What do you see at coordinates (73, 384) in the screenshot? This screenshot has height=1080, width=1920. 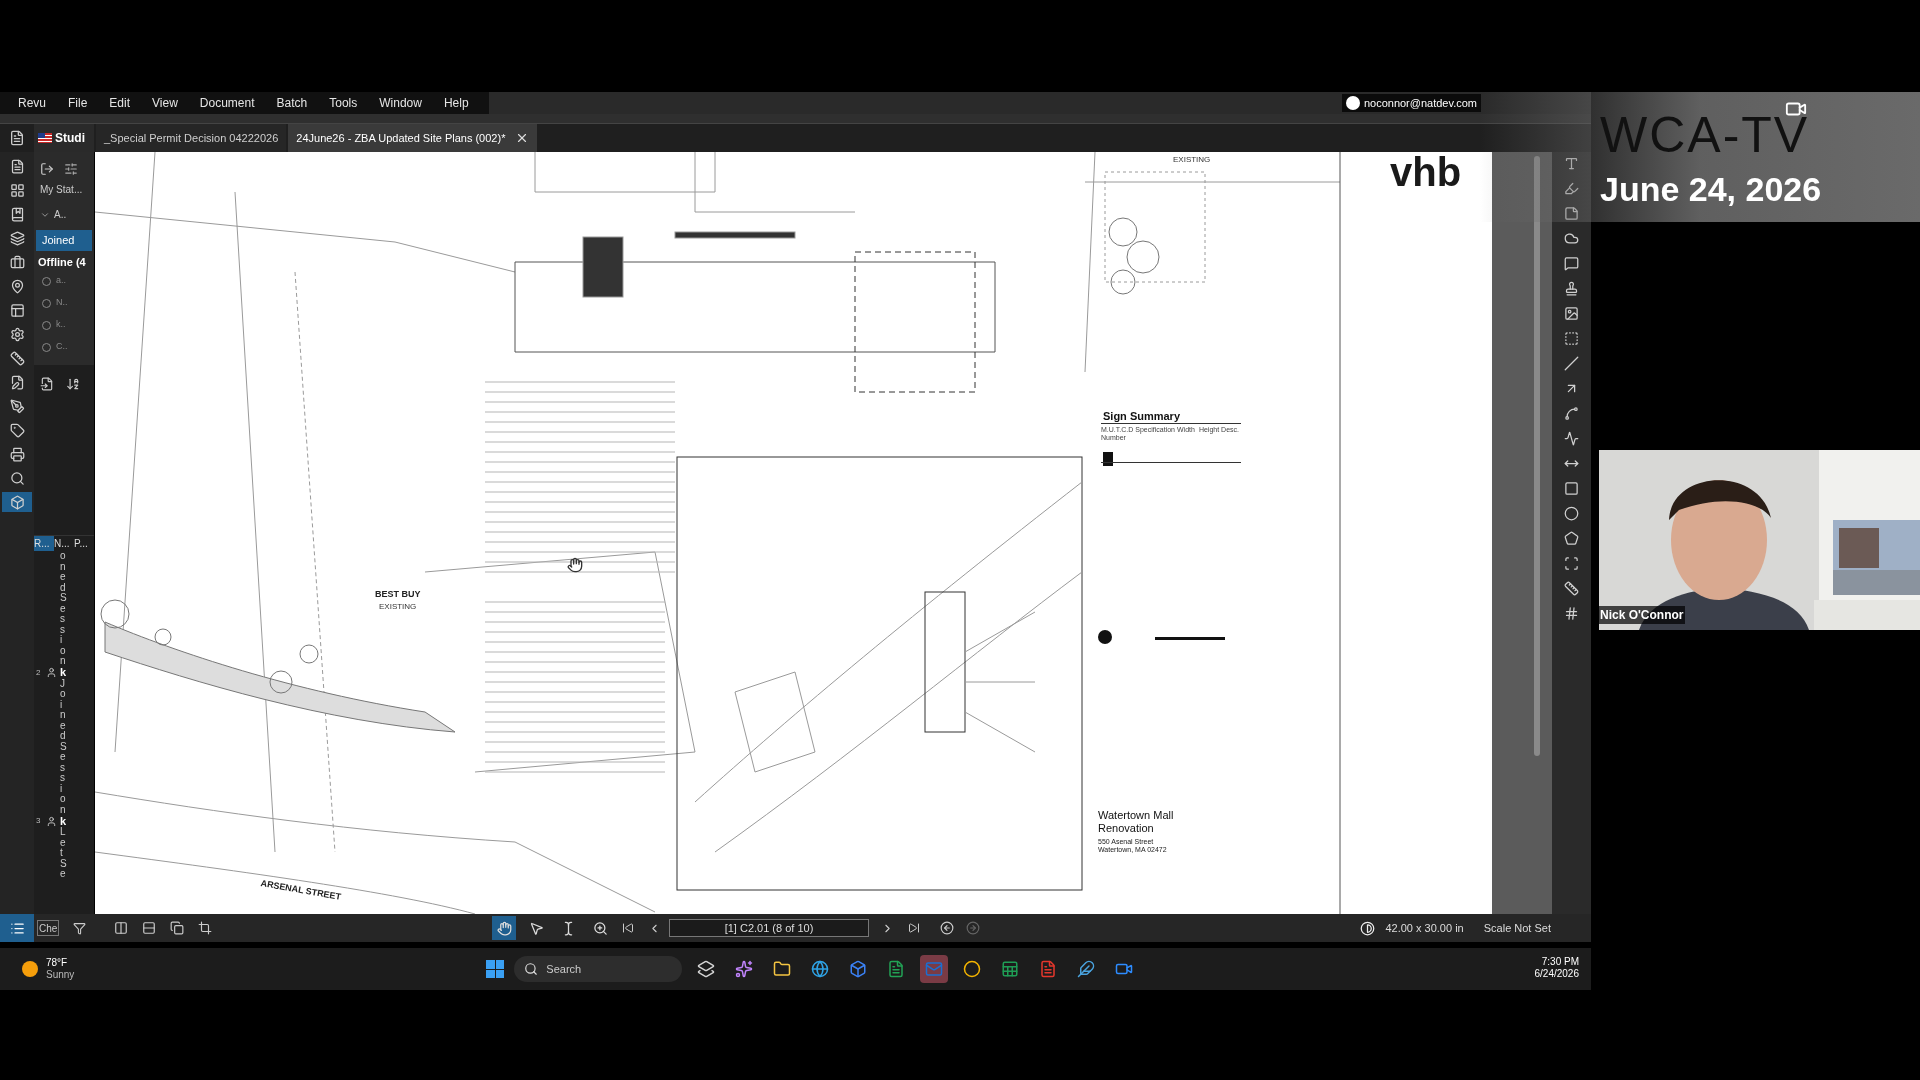 I see `sort-icon` at bounding box center [73, 384].